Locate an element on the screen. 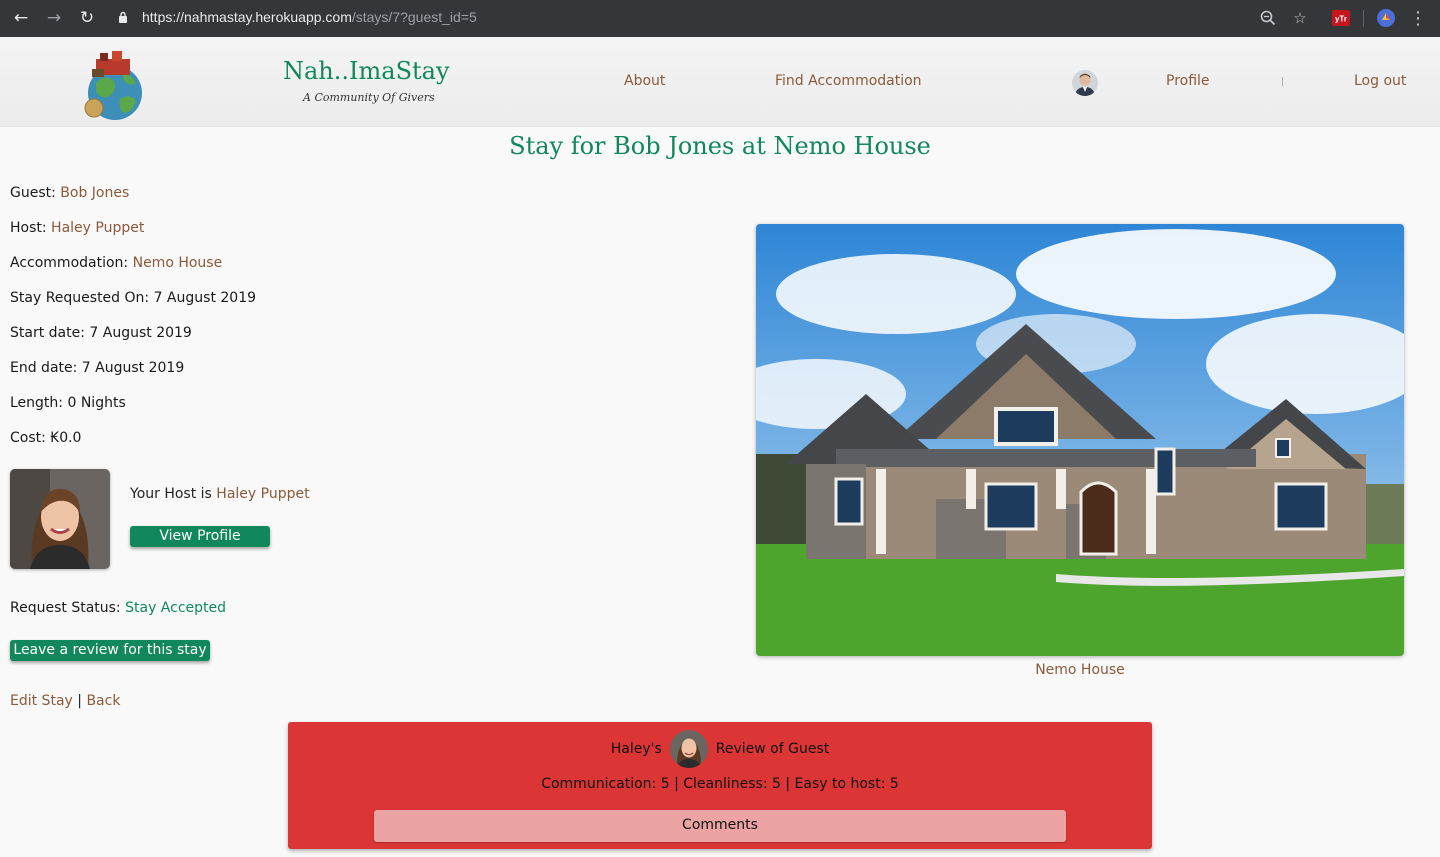 Image resolution: width=1440 pixels, height=857 pixels. view-profile-button: View Profile is located at coordinates (200, 536).